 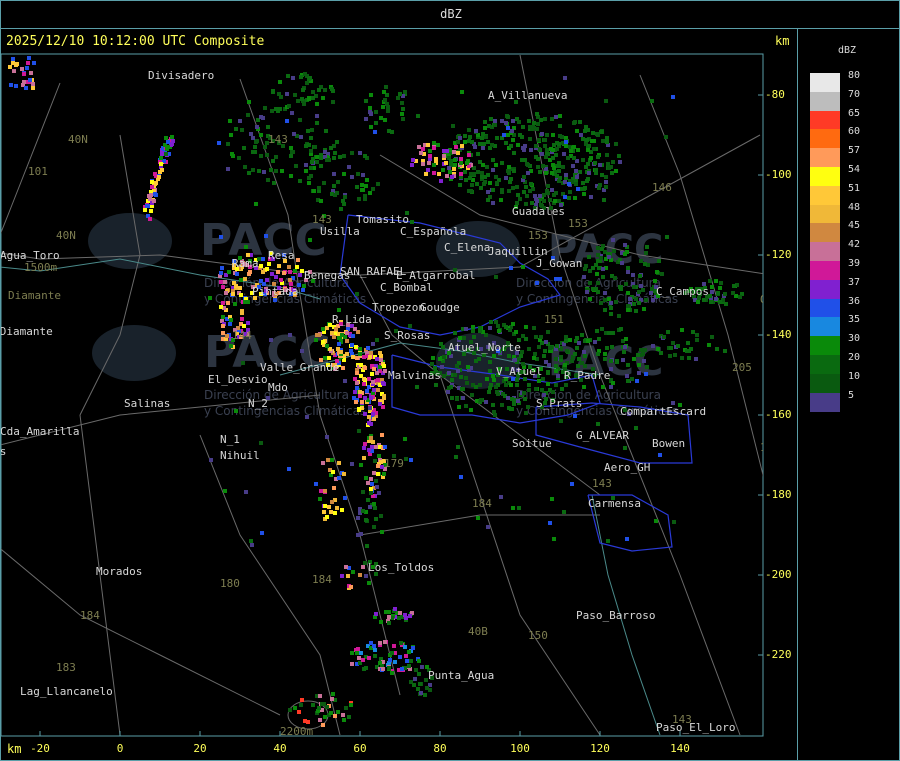 I want to click on place-label: Malvinas, so click(x=414, y=375).